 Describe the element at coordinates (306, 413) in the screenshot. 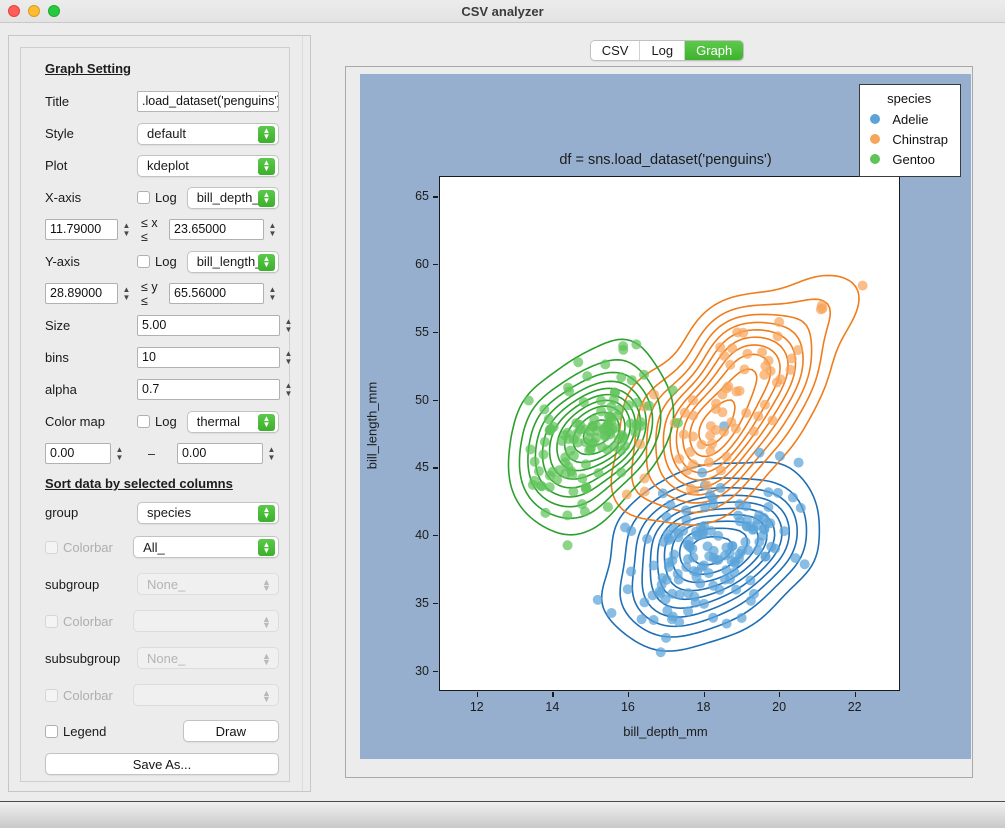

I see `settings-scrollbar` at that location.